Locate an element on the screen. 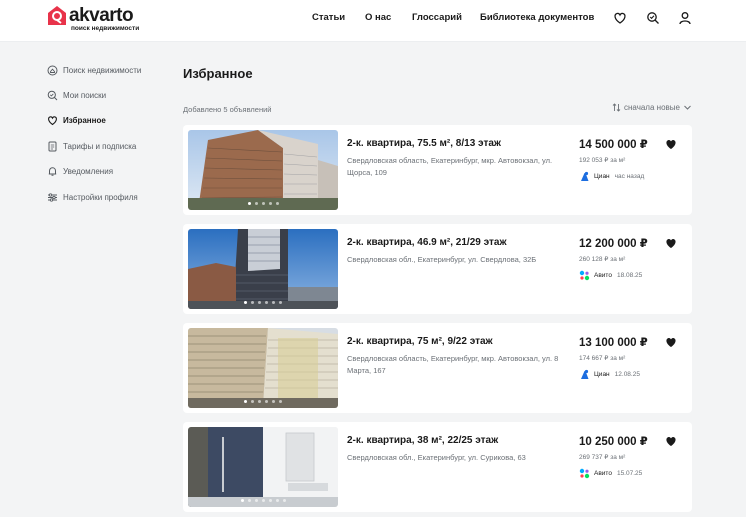  listing-source: Авито 18.08.25 is located at coordinates (610, 275).